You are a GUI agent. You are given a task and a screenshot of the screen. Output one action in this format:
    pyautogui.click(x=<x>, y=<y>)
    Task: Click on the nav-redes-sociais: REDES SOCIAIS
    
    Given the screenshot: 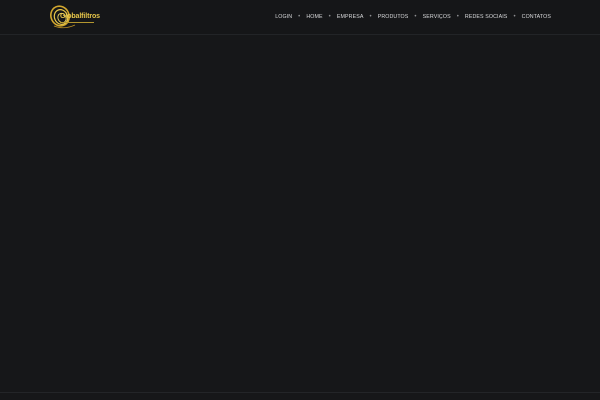 What is the action you would take?
    pyautogui.click(x=486, y=17)
    